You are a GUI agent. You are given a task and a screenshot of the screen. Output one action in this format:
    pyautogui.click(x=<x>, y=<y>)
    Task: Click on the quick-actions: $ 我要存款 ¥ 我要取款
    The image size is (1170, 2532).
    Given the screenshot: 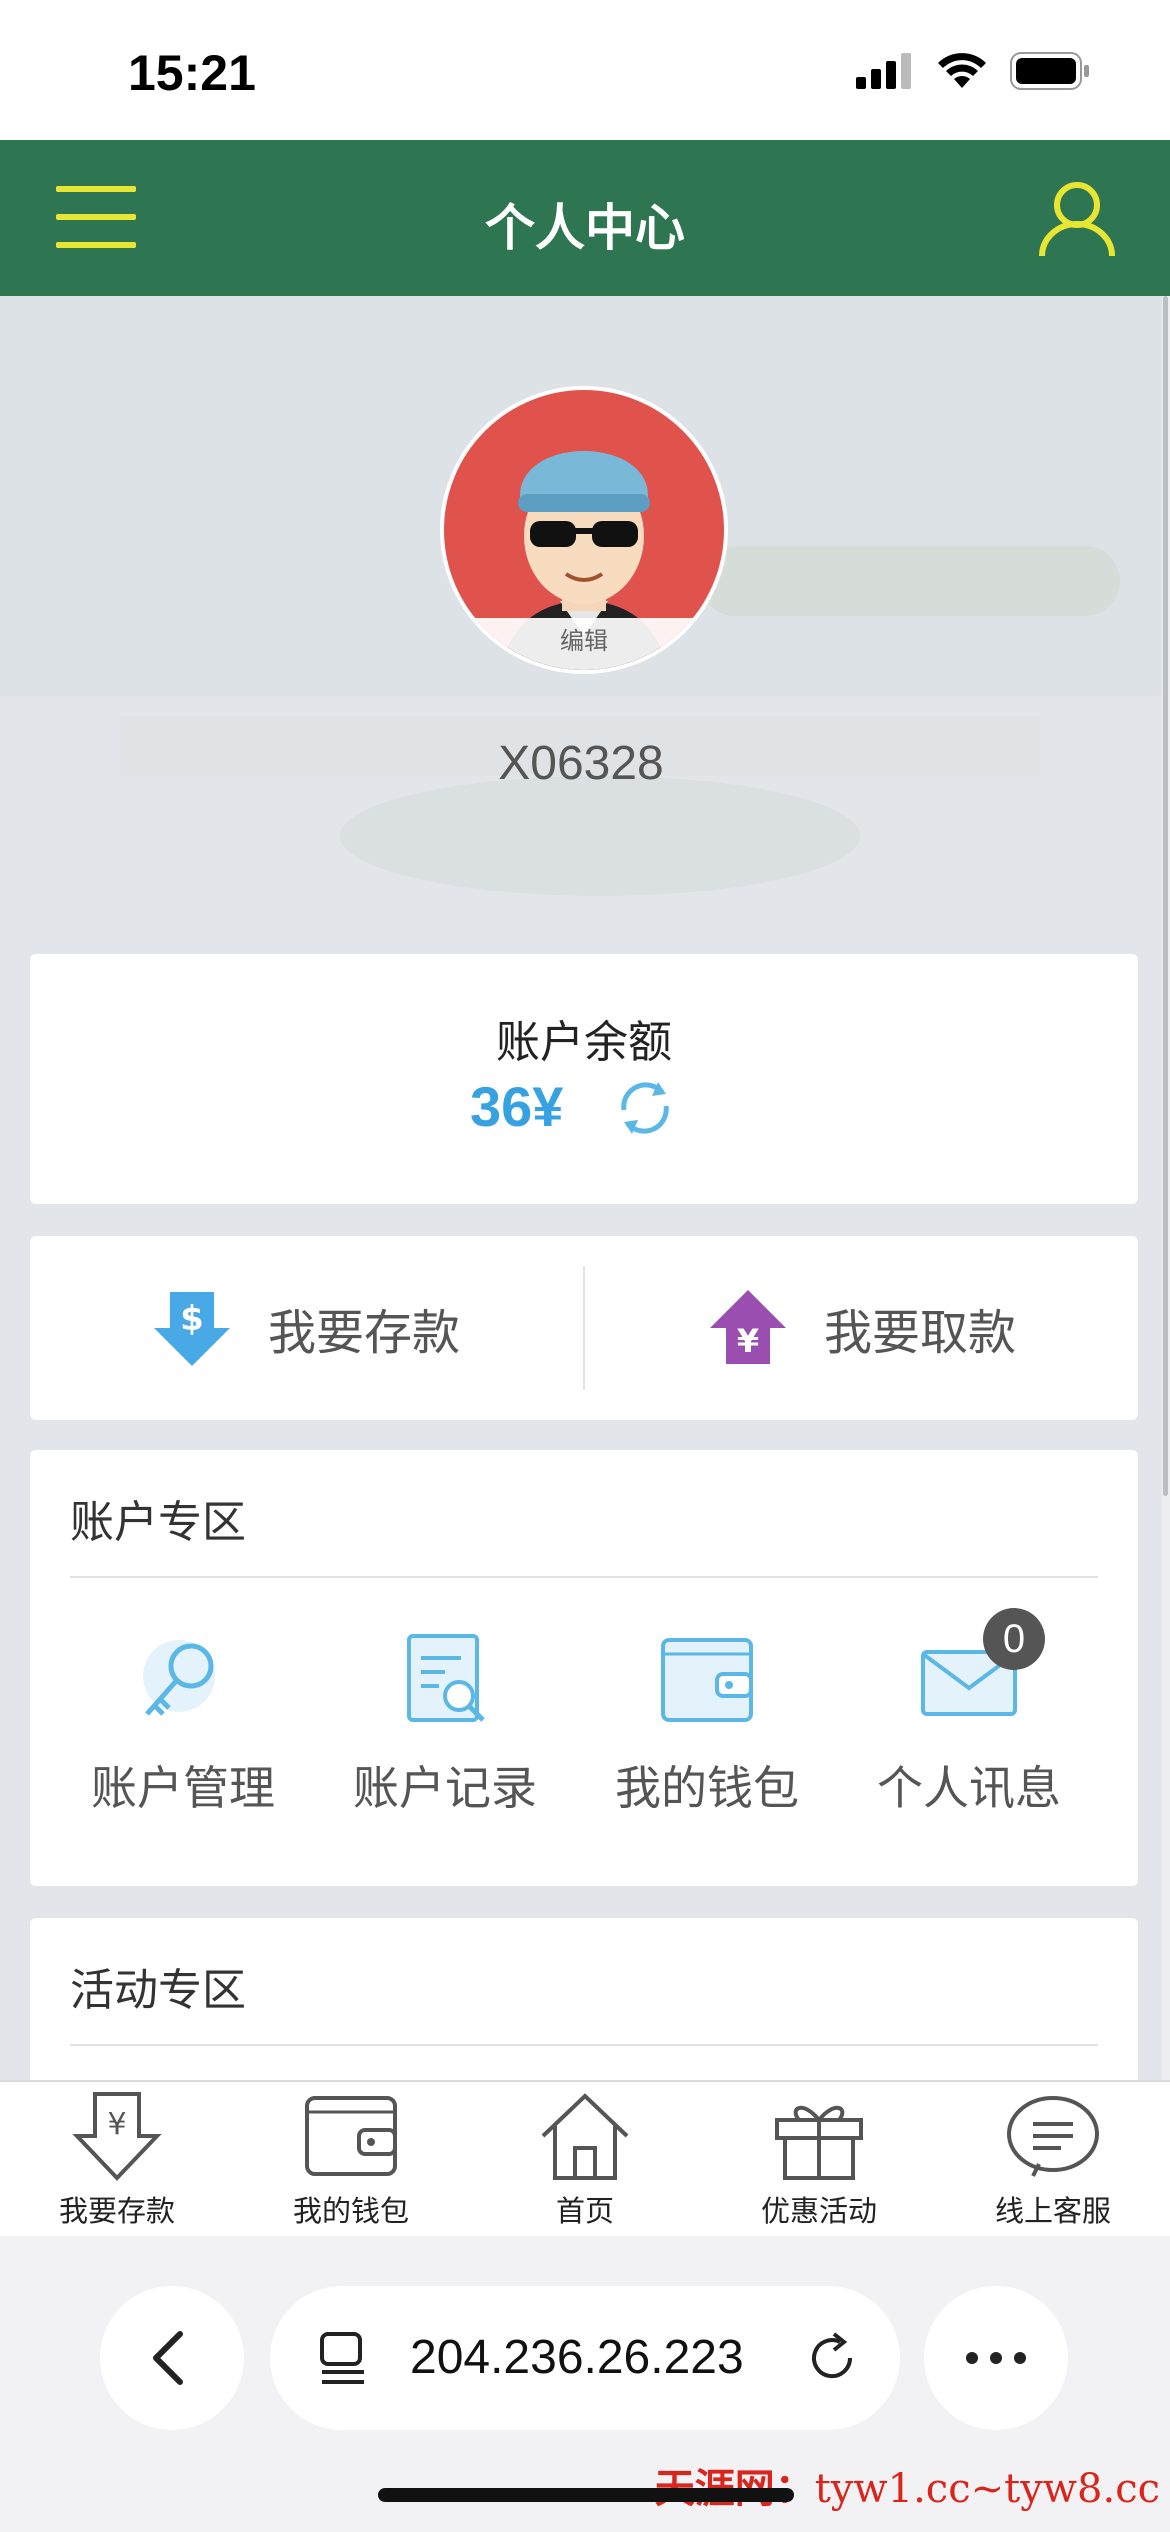 What is the action you would take?
    pyautogui.click(x=584, y=1328)
    